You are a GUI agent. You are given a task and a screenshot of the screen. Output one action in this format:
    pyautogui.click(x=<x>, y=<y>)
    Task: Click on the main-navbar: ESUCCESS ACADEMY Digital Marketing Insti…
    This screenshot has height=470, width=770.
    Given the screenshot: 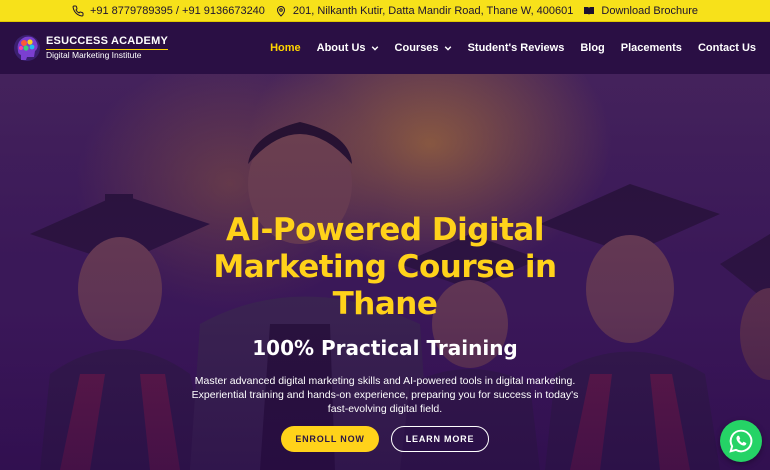 What is the action you would take?
    pyautogui.click(x=385, y=48)
    